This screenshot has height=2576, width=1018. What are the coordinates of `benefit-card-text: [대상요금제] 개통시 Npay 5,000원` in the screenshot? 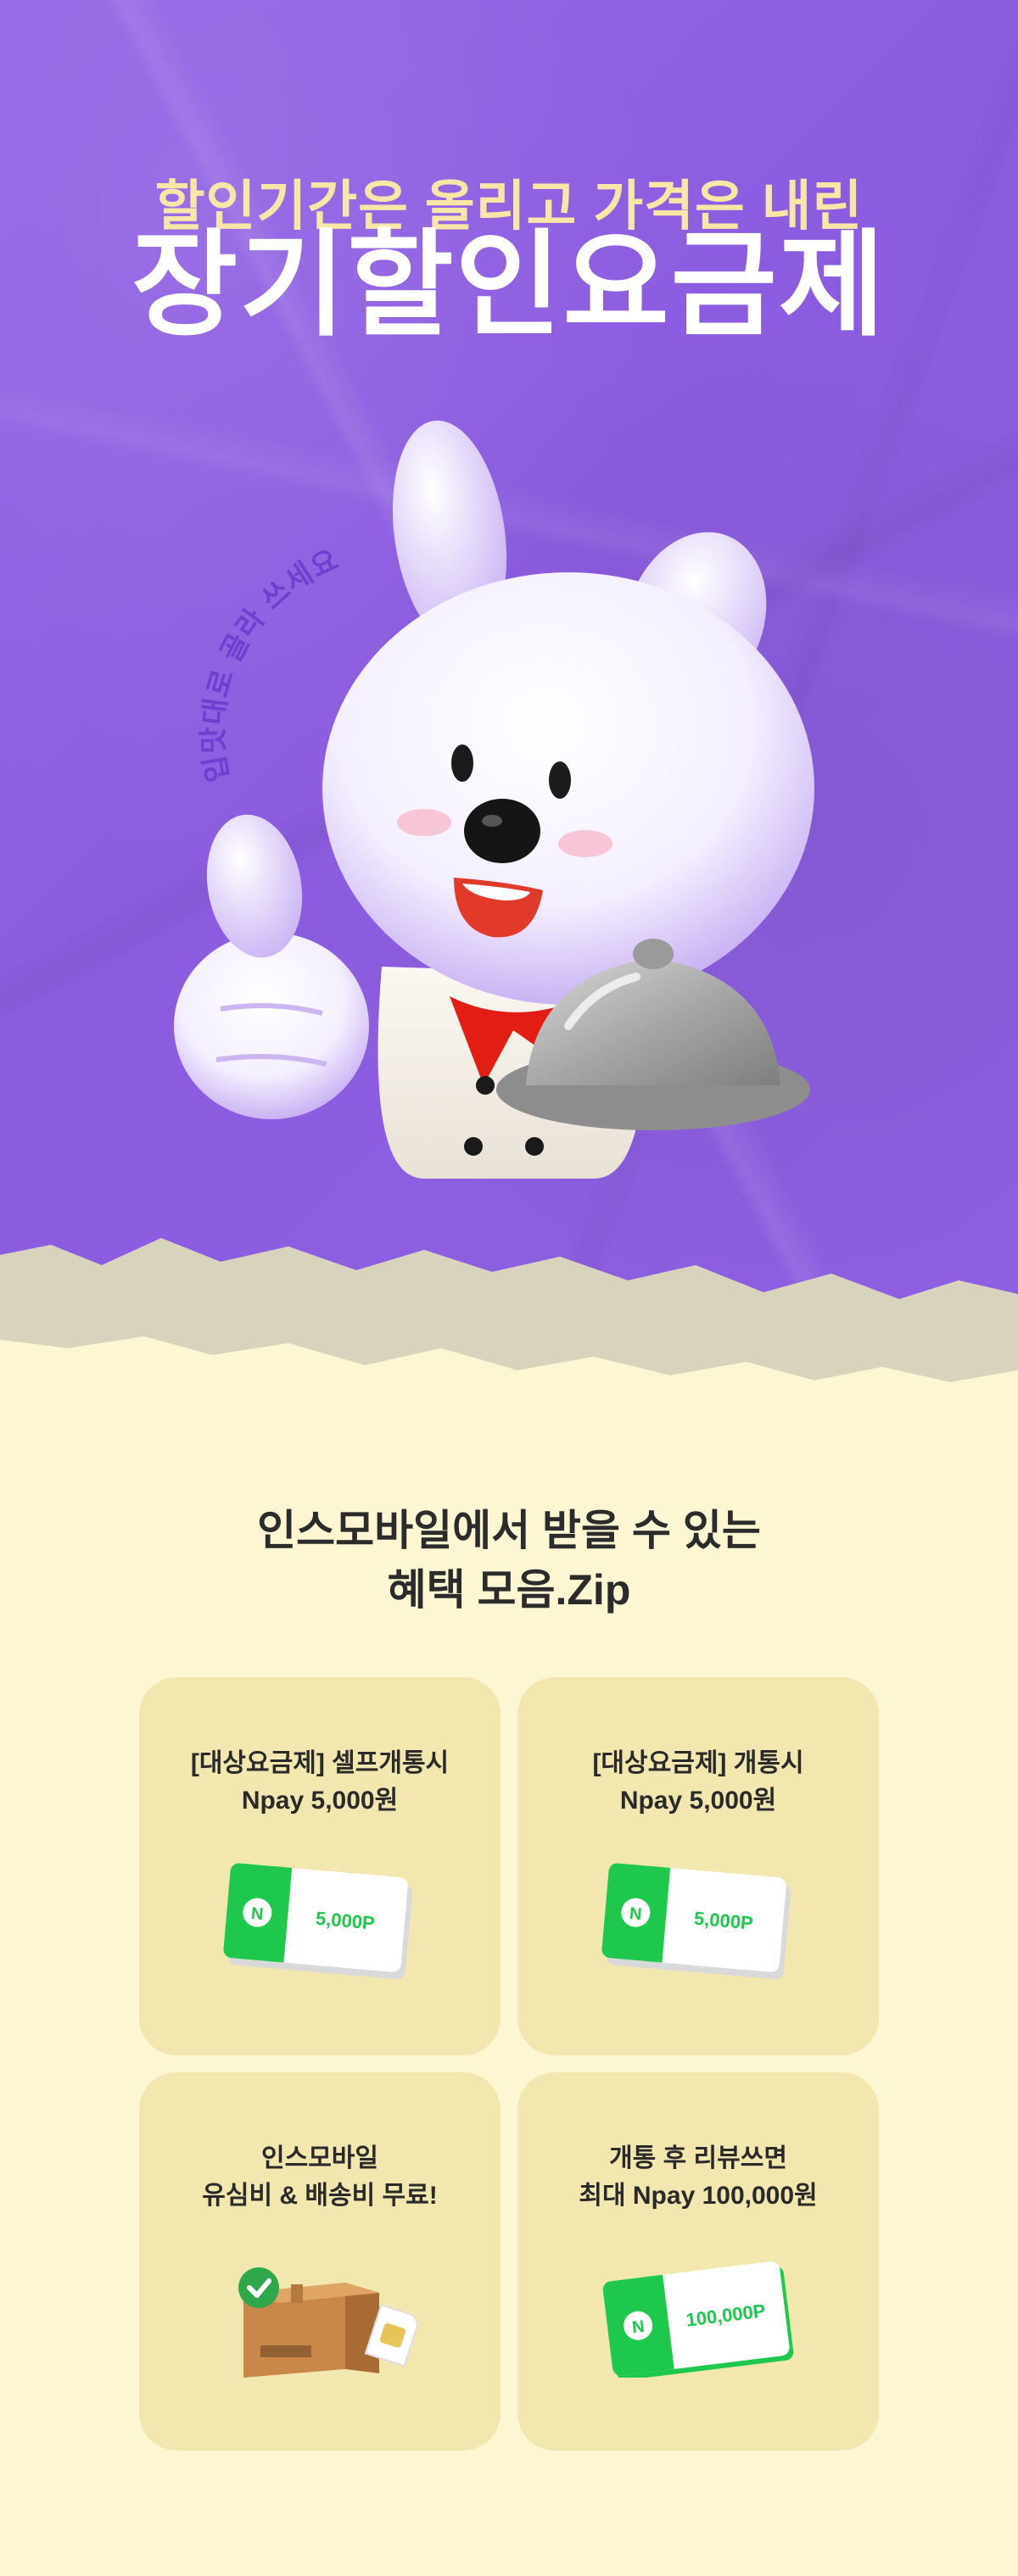 It's located at (698, 1782).